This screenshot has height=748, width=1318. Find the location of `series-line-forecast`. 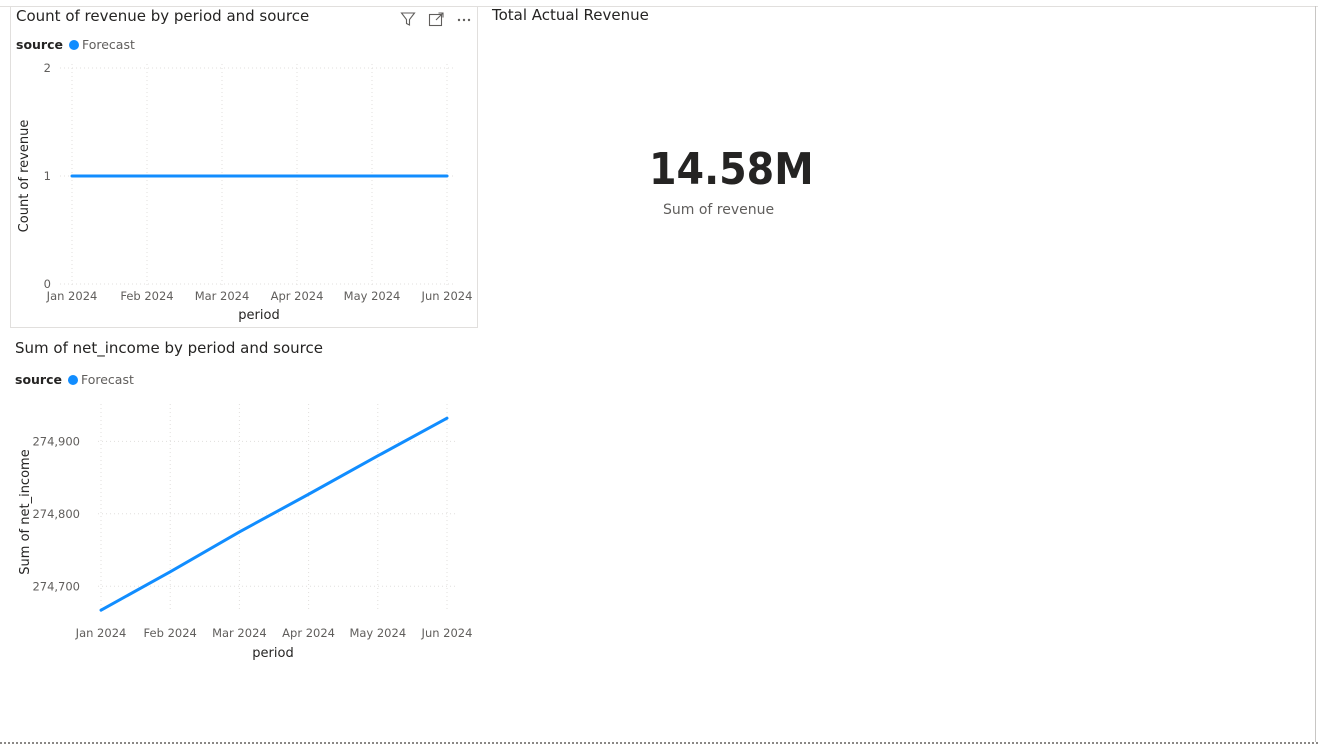

series-line-forecast is located at coordinates (274, 514).